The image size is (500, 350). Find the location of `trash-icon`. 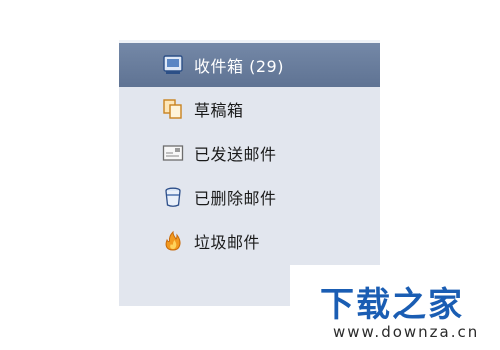

trash-icon is located at coordinates (173, 197).